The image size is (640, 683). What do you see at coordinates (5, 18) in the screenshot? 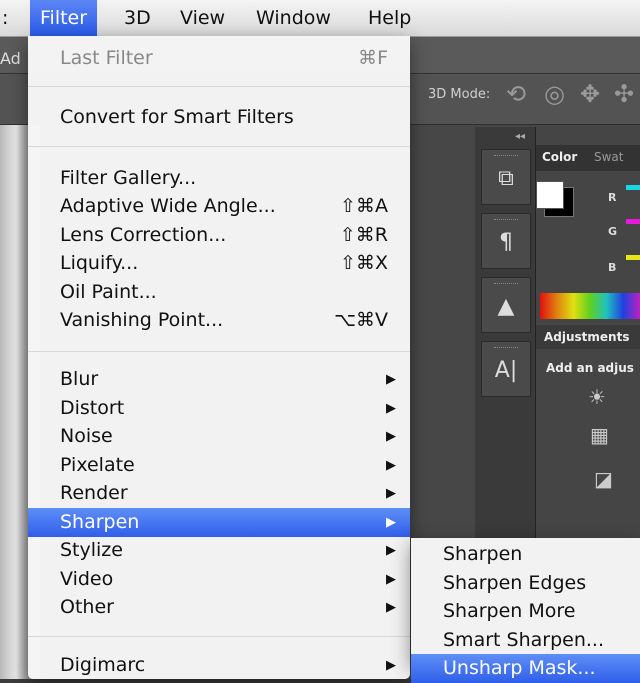
I see `menubar-item-prev: :` at bounding box center [5, 18].